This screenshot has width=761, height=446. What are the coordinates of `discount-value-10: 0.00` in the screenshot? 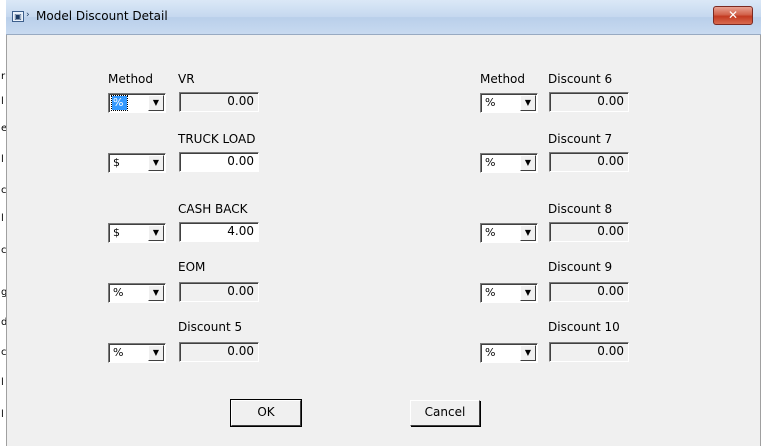 It's located at (589, 352).